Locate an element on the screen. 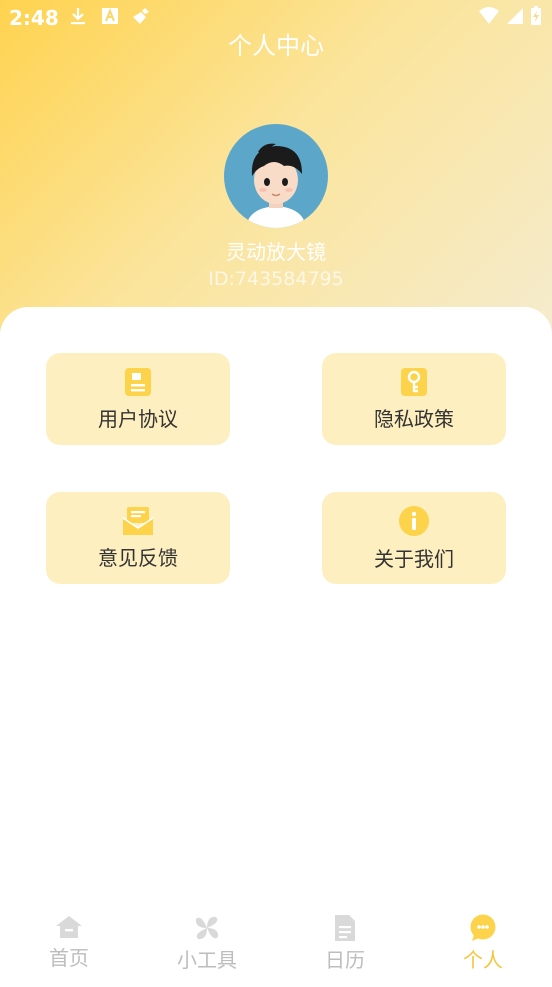 The height and width of the screenshot is (987, 552). calendar-doc-icon is located at coordinates (345, 928).